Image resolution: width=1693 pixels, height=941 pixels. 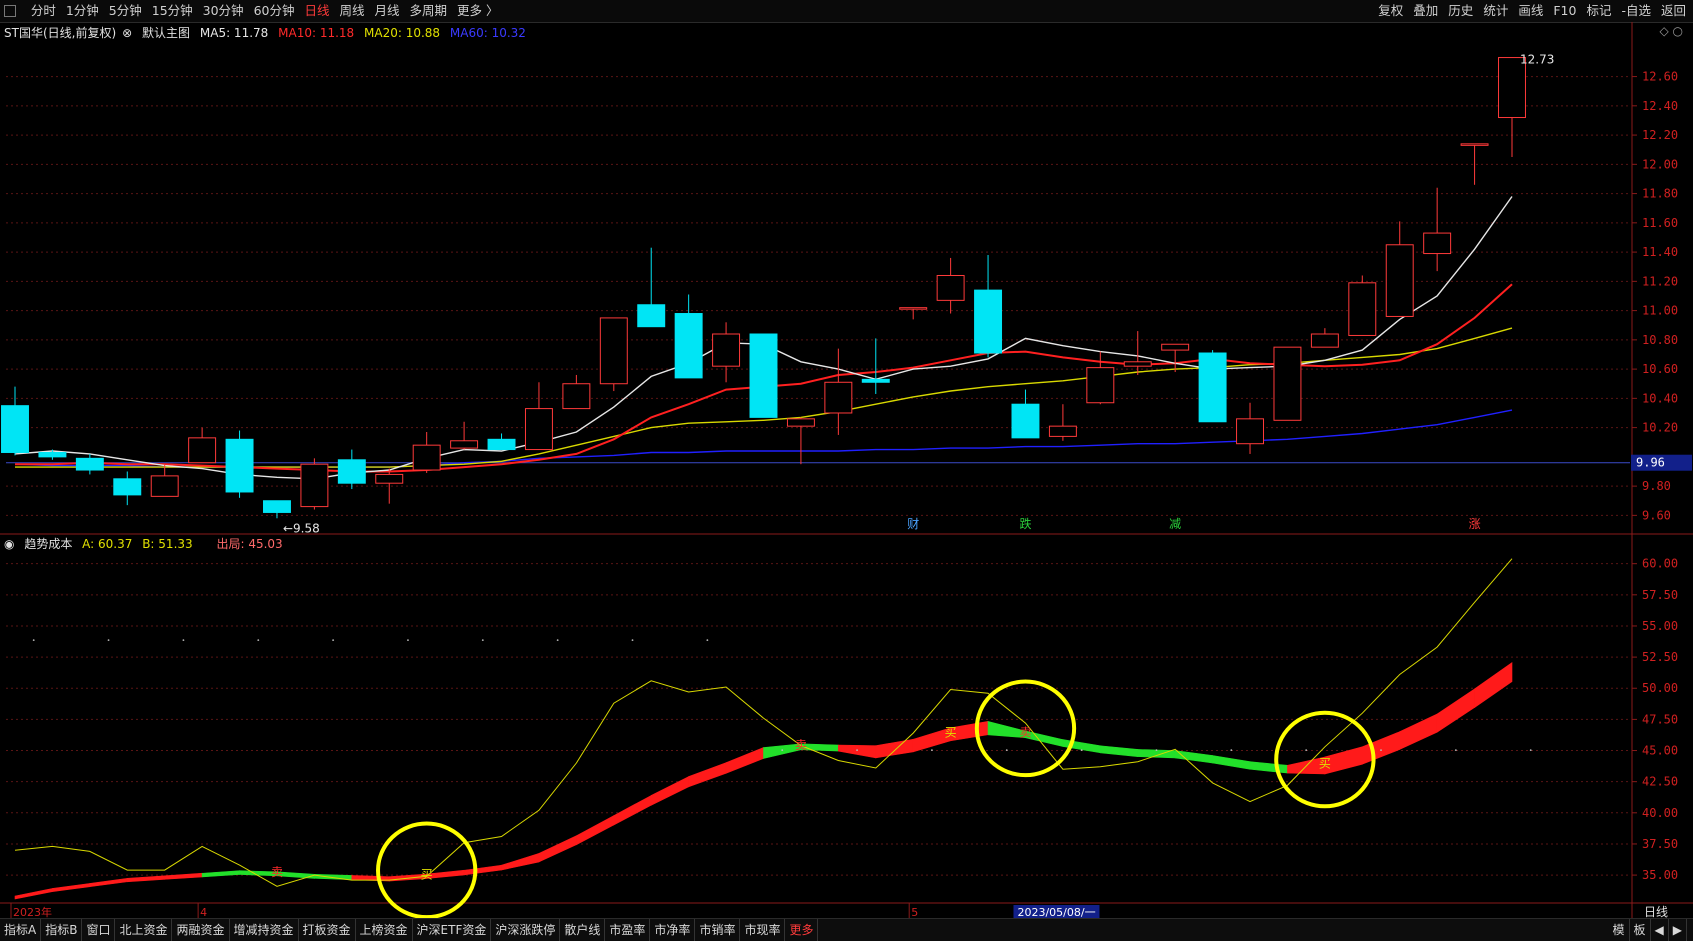 What do you see at coordinates (99, 930) in the screenshot?
I see `indicator-tab: 窗口` at bounding box center [99, 930].